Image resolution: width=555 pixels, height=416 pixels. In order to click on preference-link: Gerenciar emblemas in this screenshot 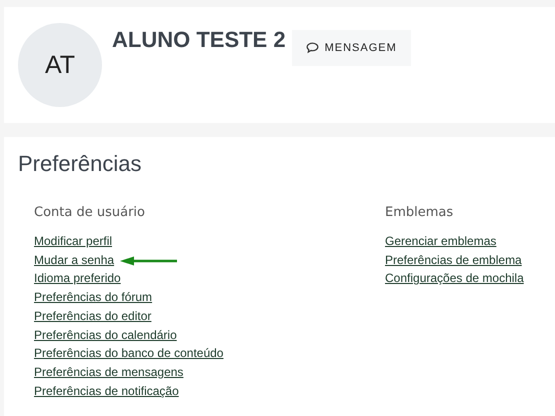, I will do `click(440, 241)`.